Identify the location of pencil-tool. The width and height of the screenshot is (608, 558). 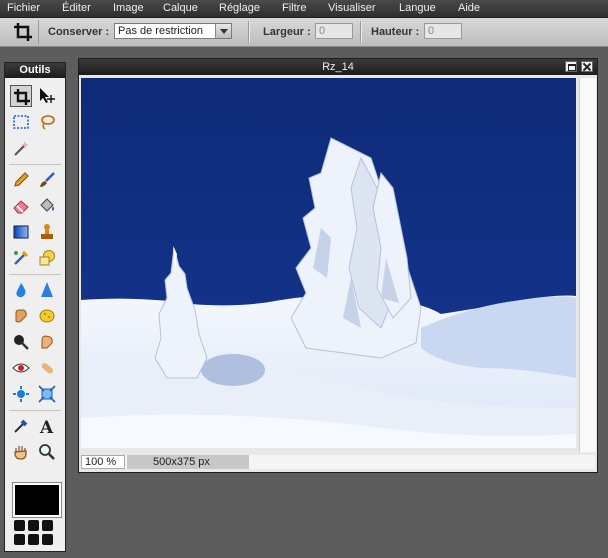
(21, 180).